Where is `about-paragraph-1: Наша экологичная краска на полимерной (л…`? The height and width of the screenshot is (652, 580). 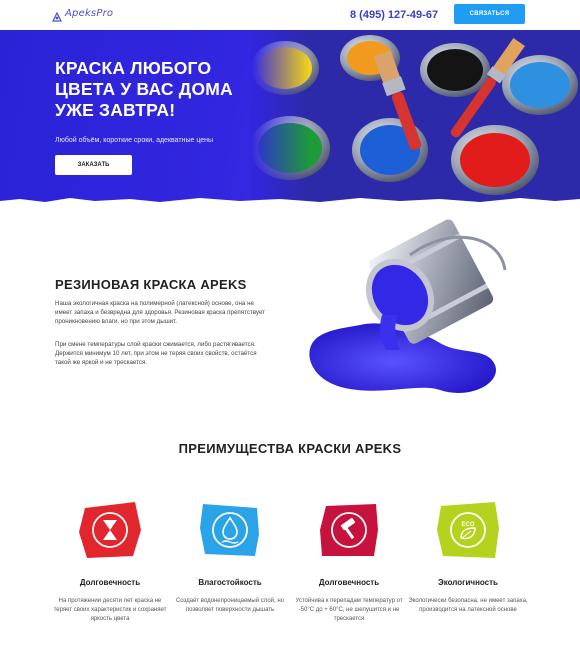
about-paragraph-1: Наша экологичная краска на полимерной (л… is located at coordinates (160, 312).